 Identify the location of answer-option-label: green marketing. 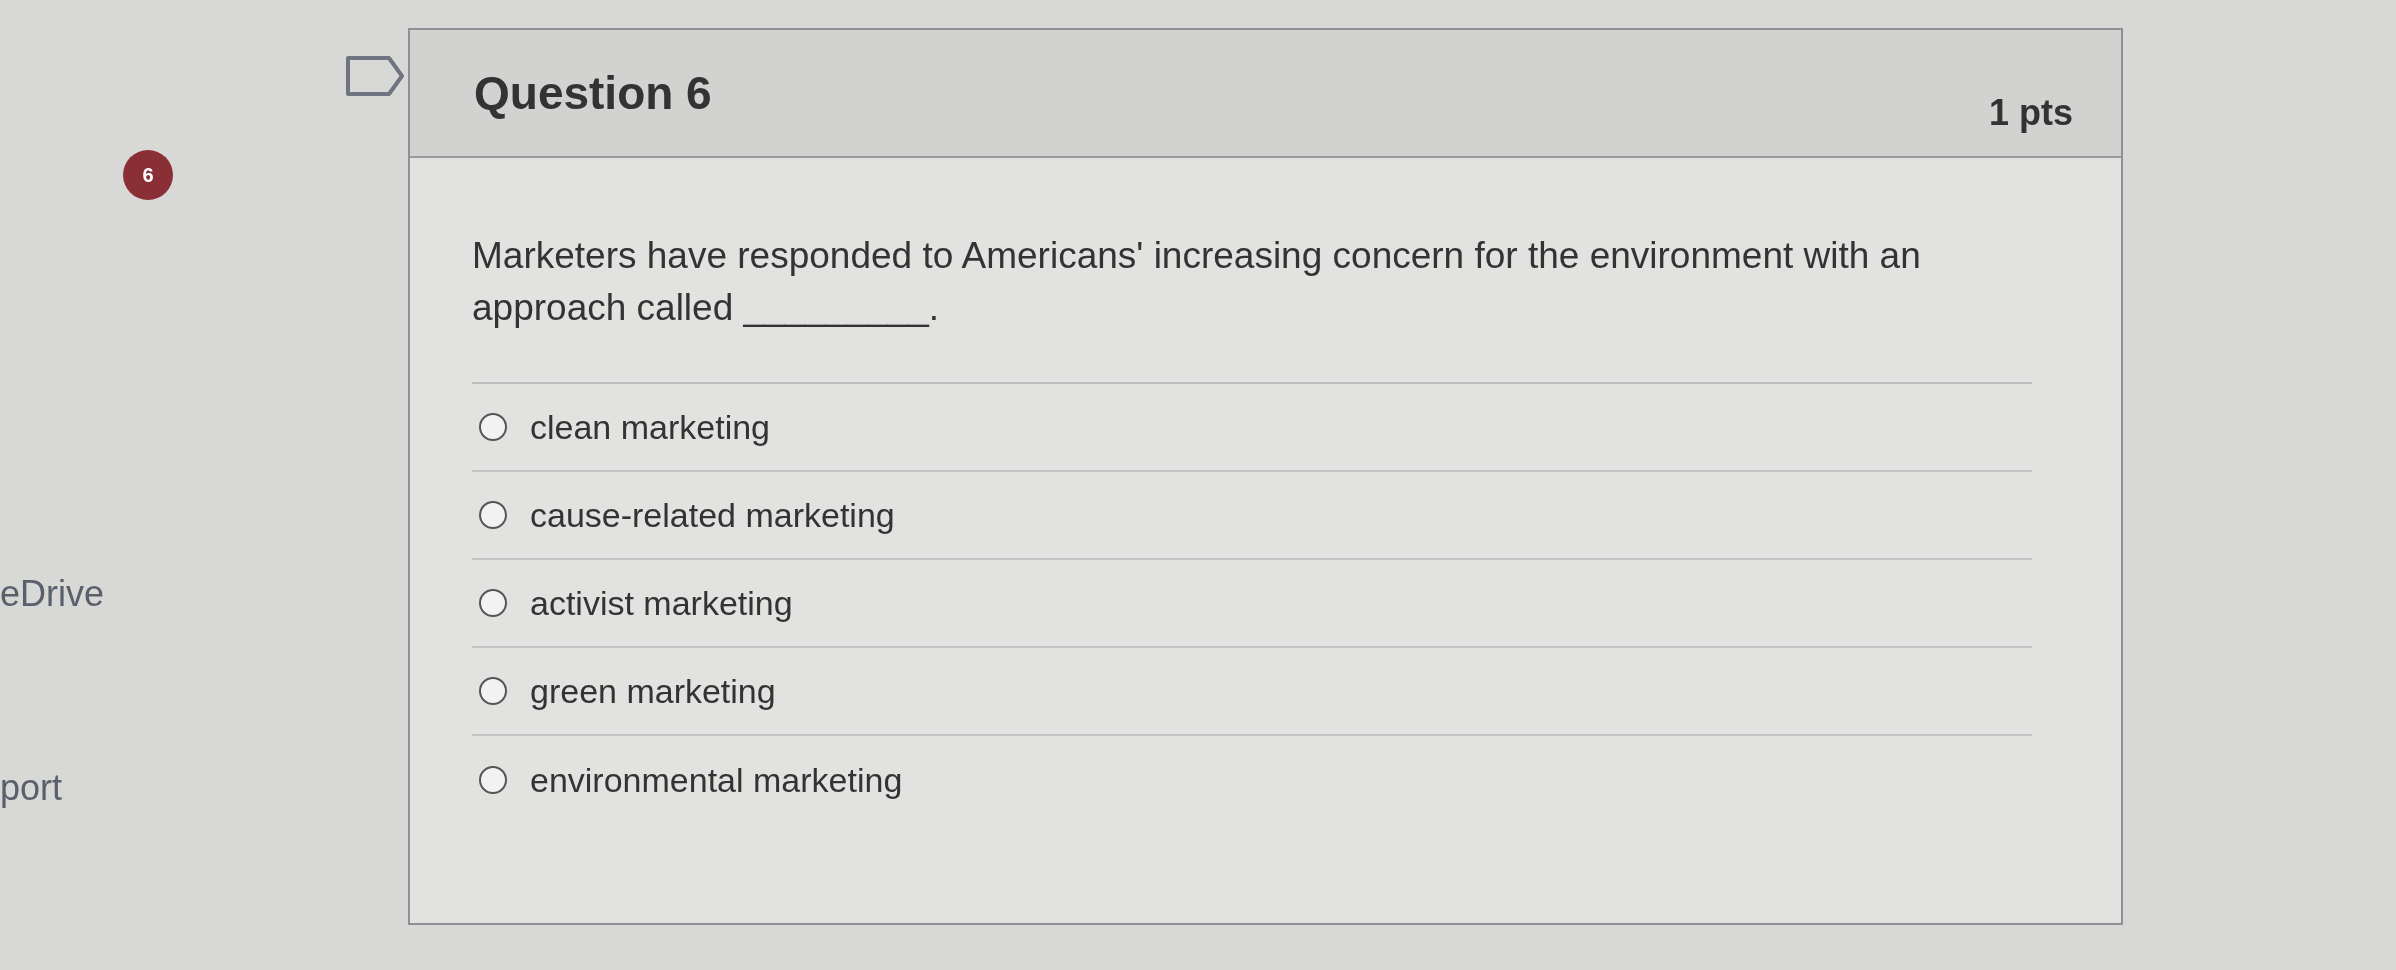
(653, 691).